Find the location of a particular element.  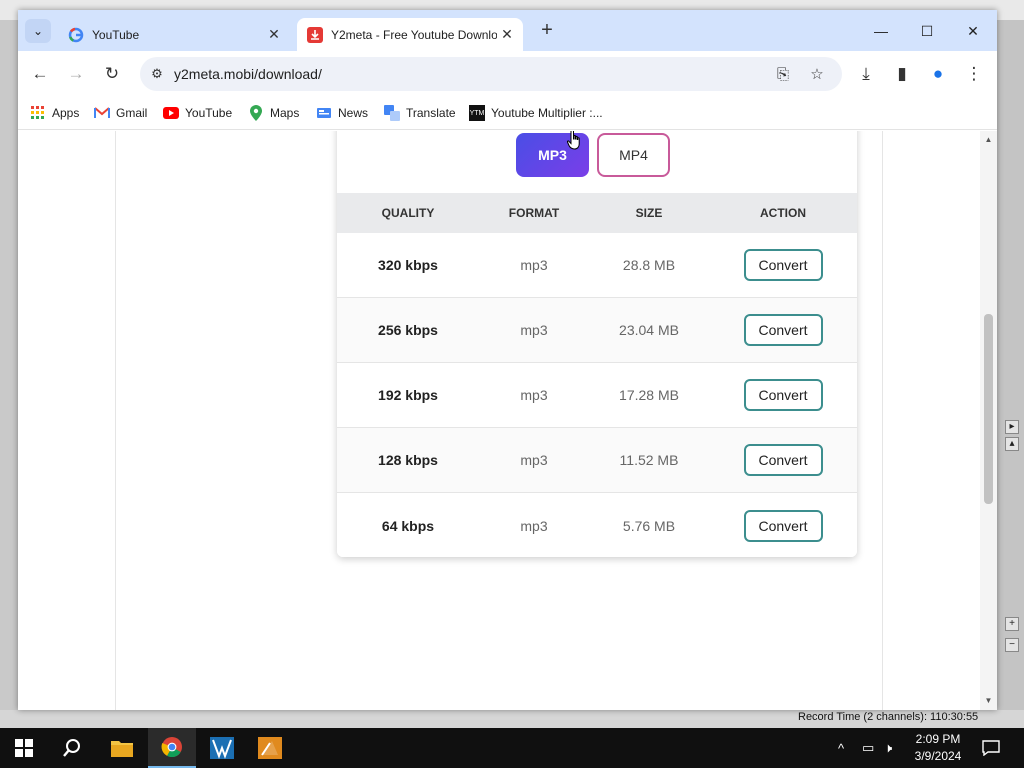

header-format: FORMAT is located at coordinates (534, 213).